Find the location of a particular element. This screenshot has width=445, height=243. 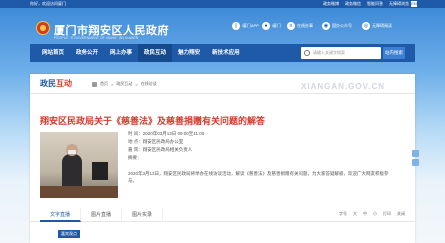

language-toggle: EN is located at coordinates (414, 4).